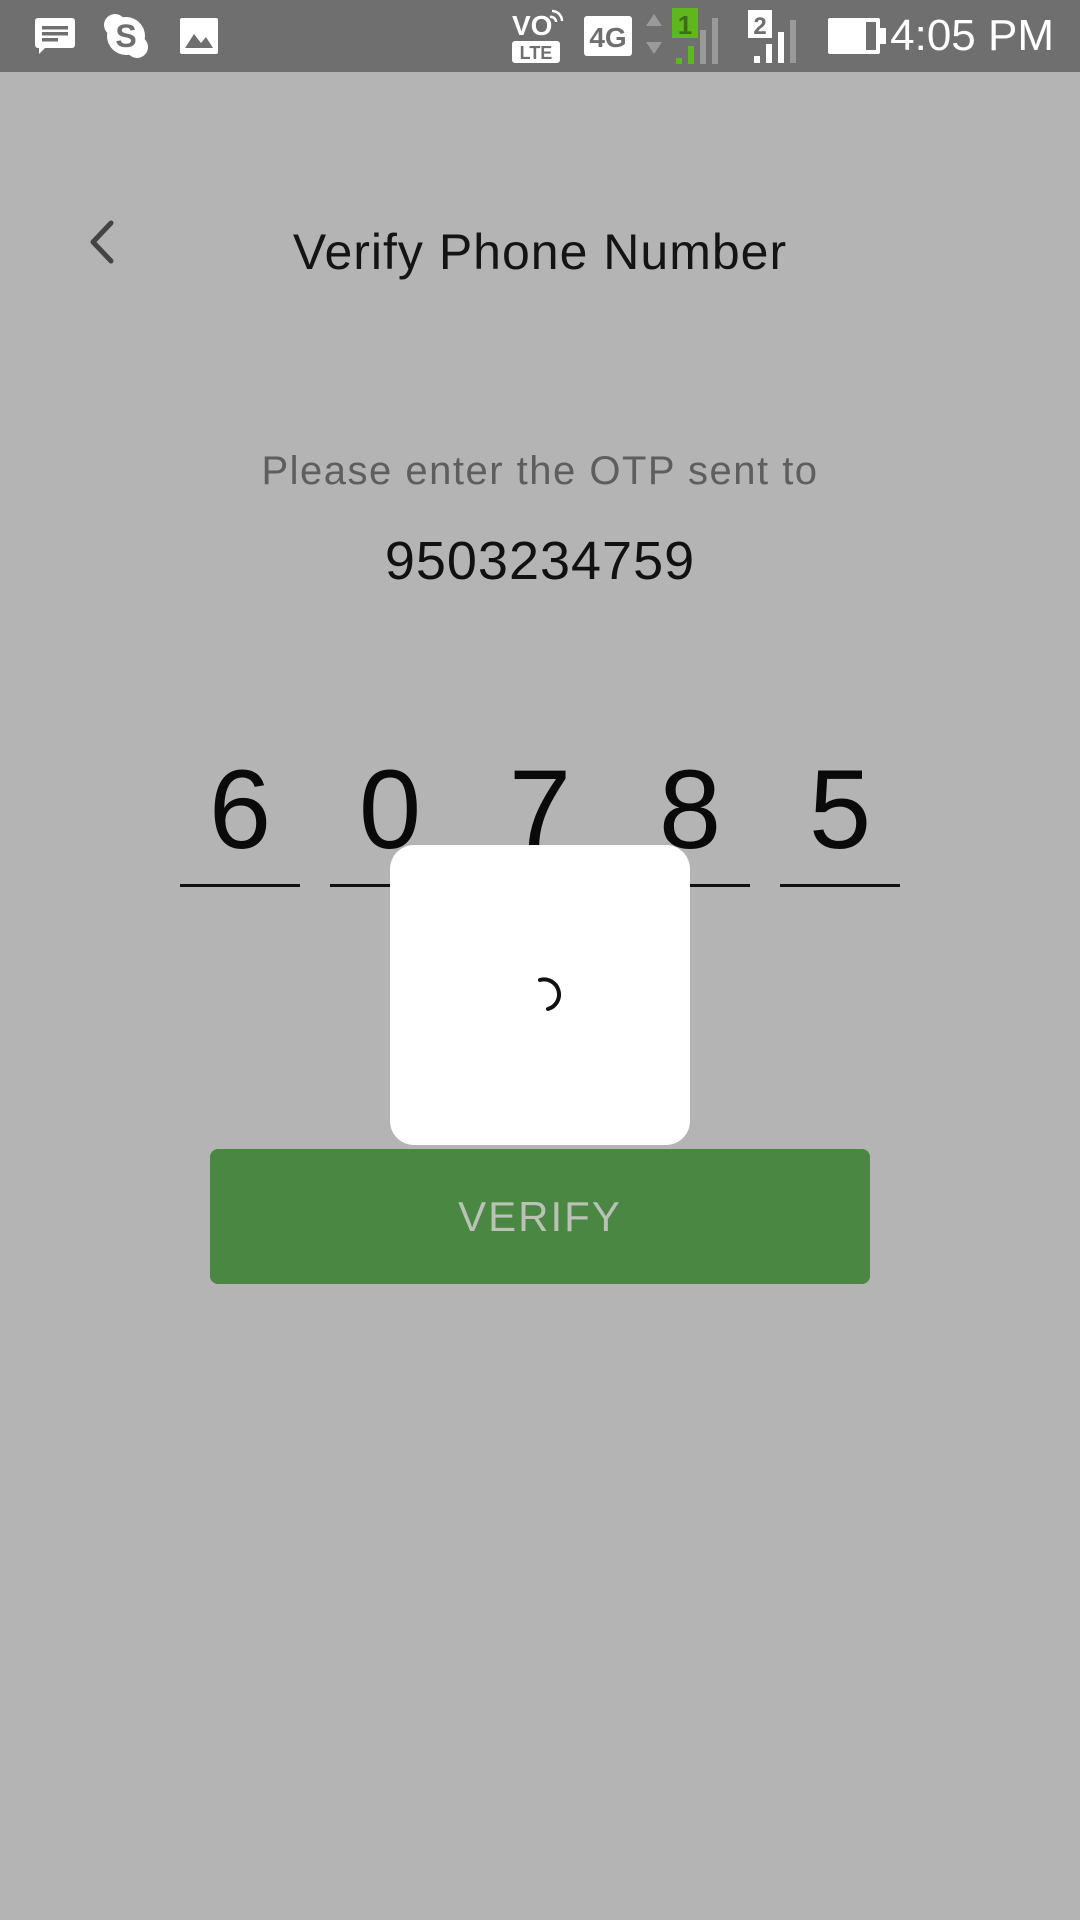 This screenshot has width=1080, height=1920. Describe the element at coordinates (972, 35) in the screenshot. I see `status-time: 4:05 PM` at that location.